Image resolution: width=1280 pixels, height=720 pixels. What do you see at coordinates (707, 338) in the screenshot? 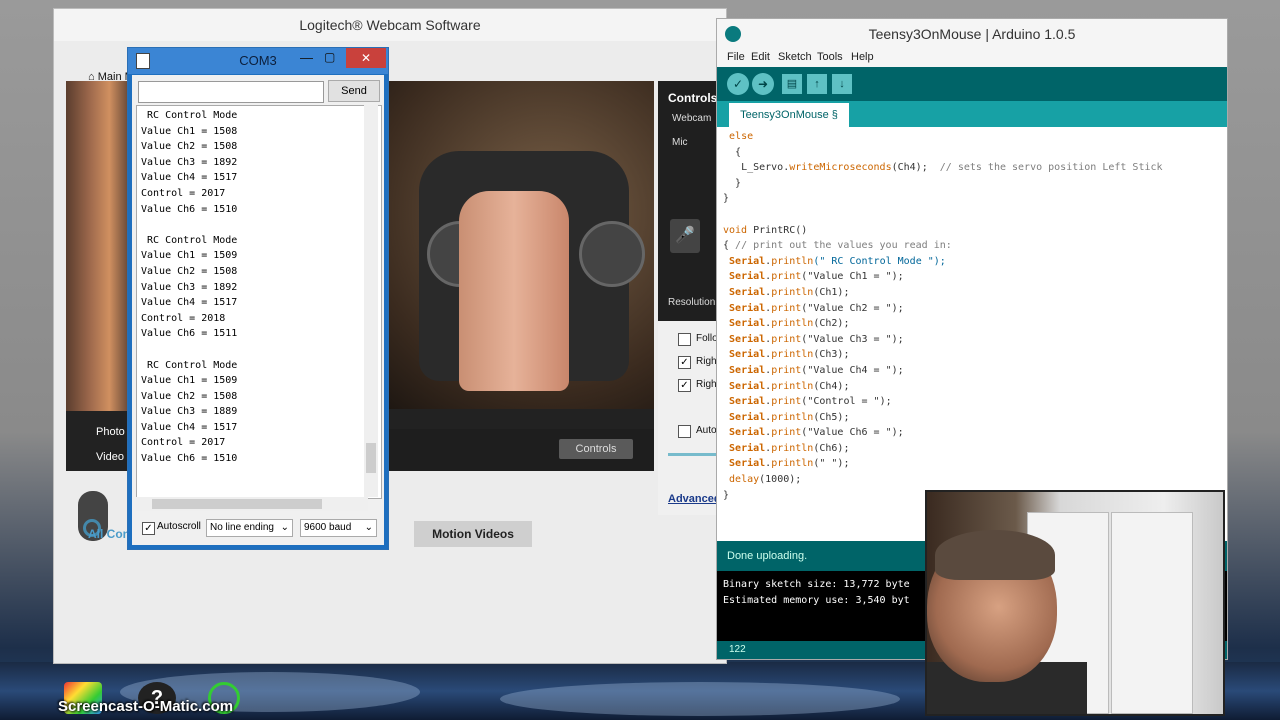
I see `follow-label: Follo` at bounding box center [707, 338].